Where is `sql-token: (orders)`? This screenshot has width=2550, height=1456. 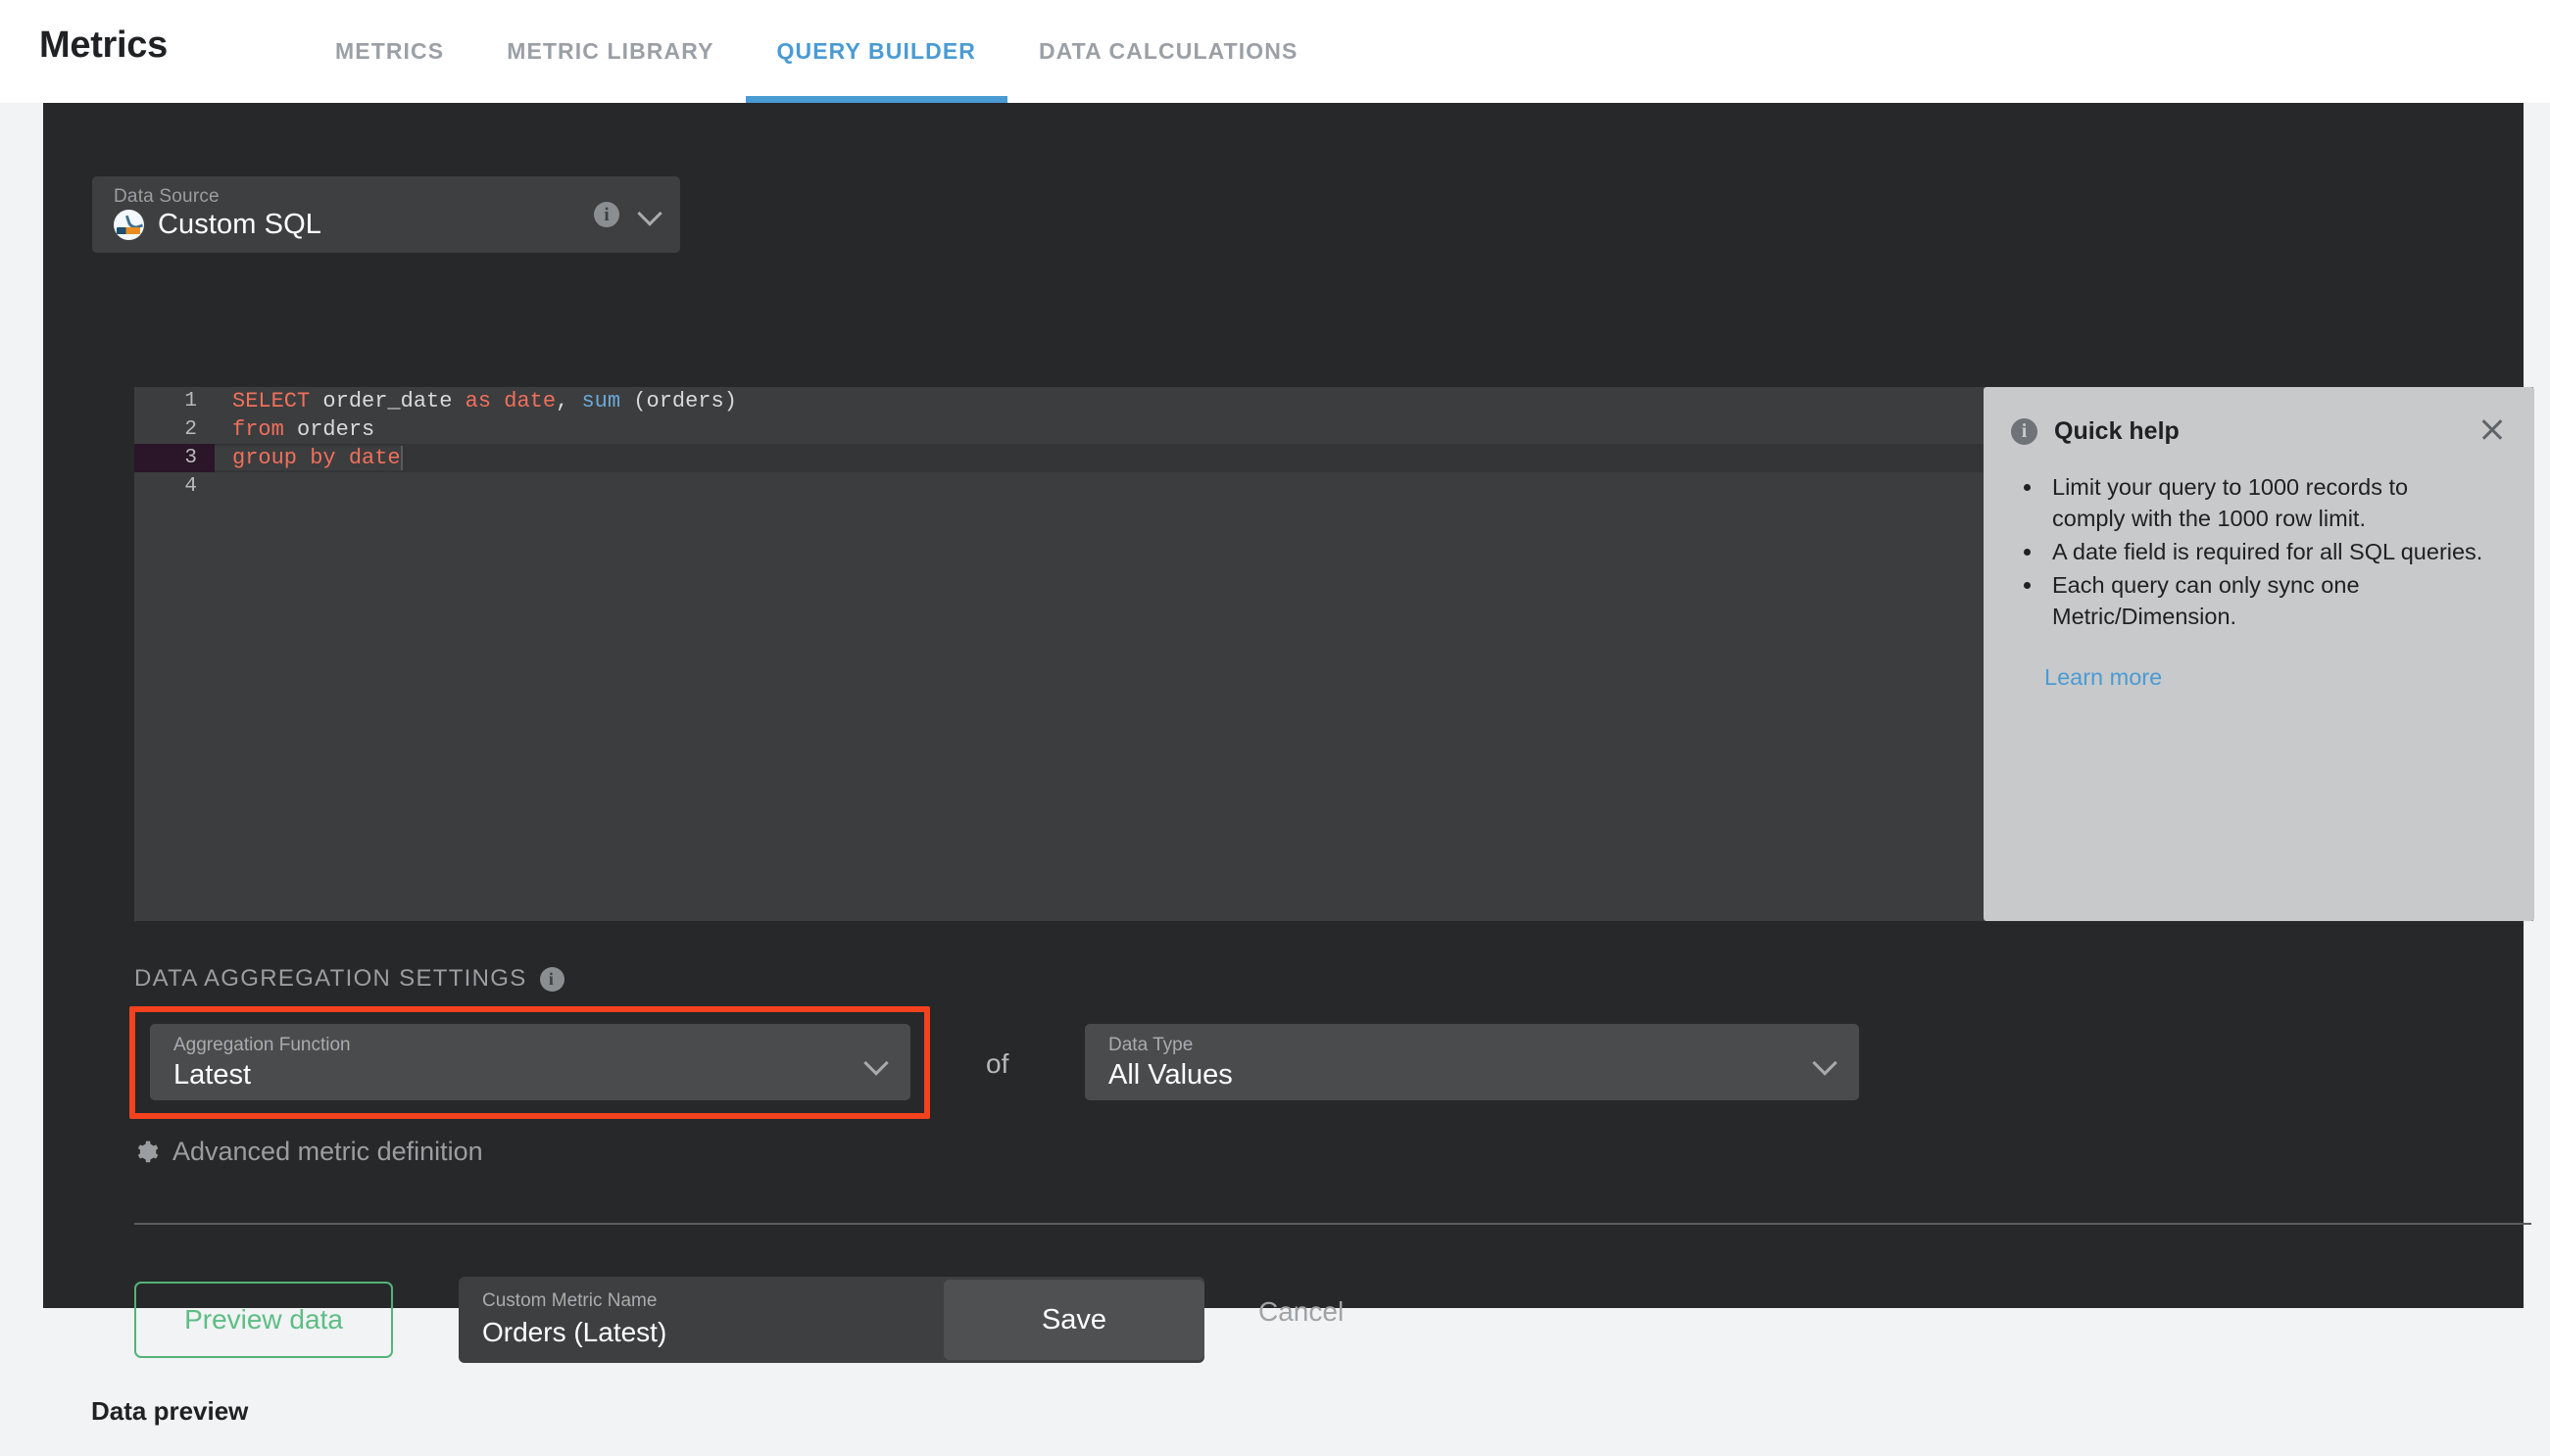
sql-token: (orders) is located at coordinates (678, 401).